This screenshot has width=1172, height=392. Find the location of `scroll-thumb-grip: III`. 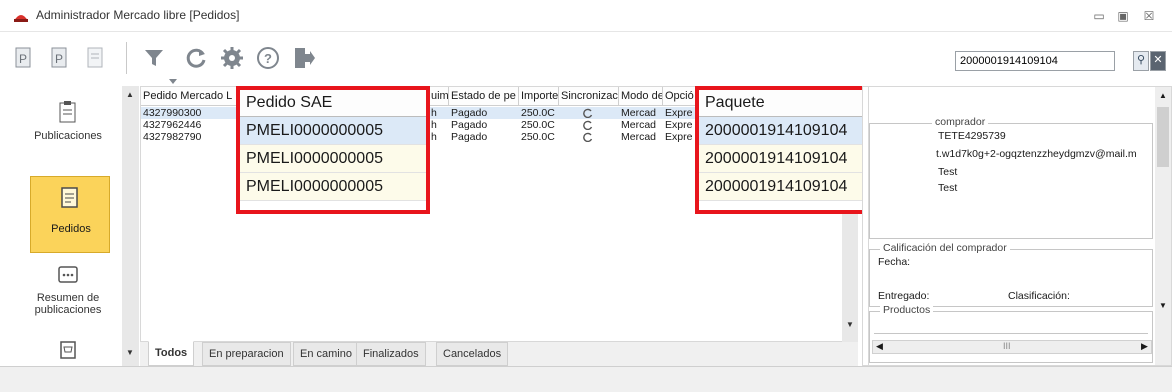

scroll-thumb-grip: III is located at coordinates (1007, 346).